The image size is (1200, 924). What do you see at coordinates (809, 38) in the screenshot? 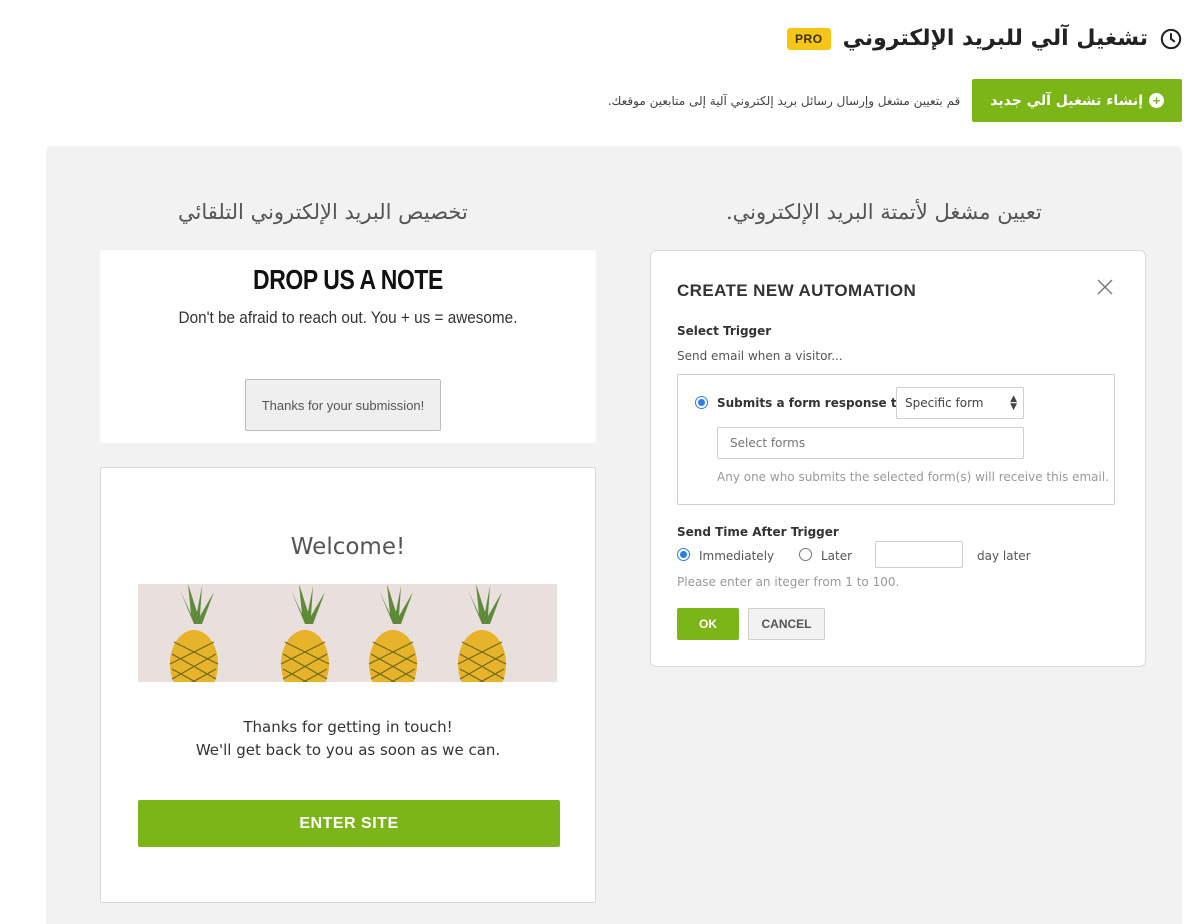
I see `pro-badge: PRO` at bounding box center [809, 38].